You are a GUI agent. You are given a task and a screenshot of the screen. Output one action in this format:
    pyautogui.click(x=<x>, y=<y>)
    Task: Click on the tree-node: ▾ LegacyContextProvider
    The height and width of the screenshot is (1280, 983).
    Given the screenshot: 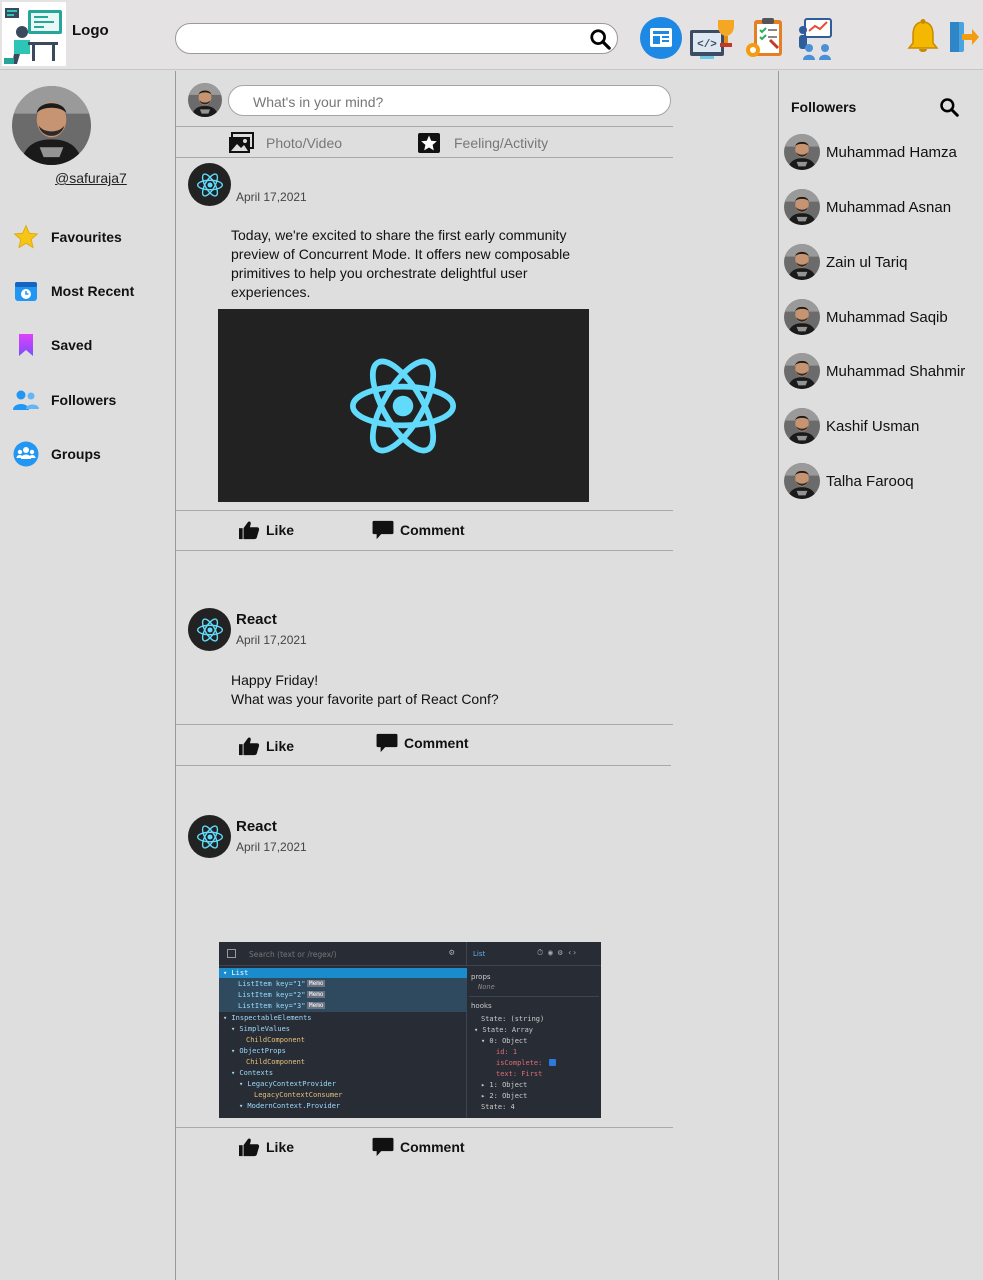 What is the action you would take?
    pyautogui.click(x=287, y=1084)
    